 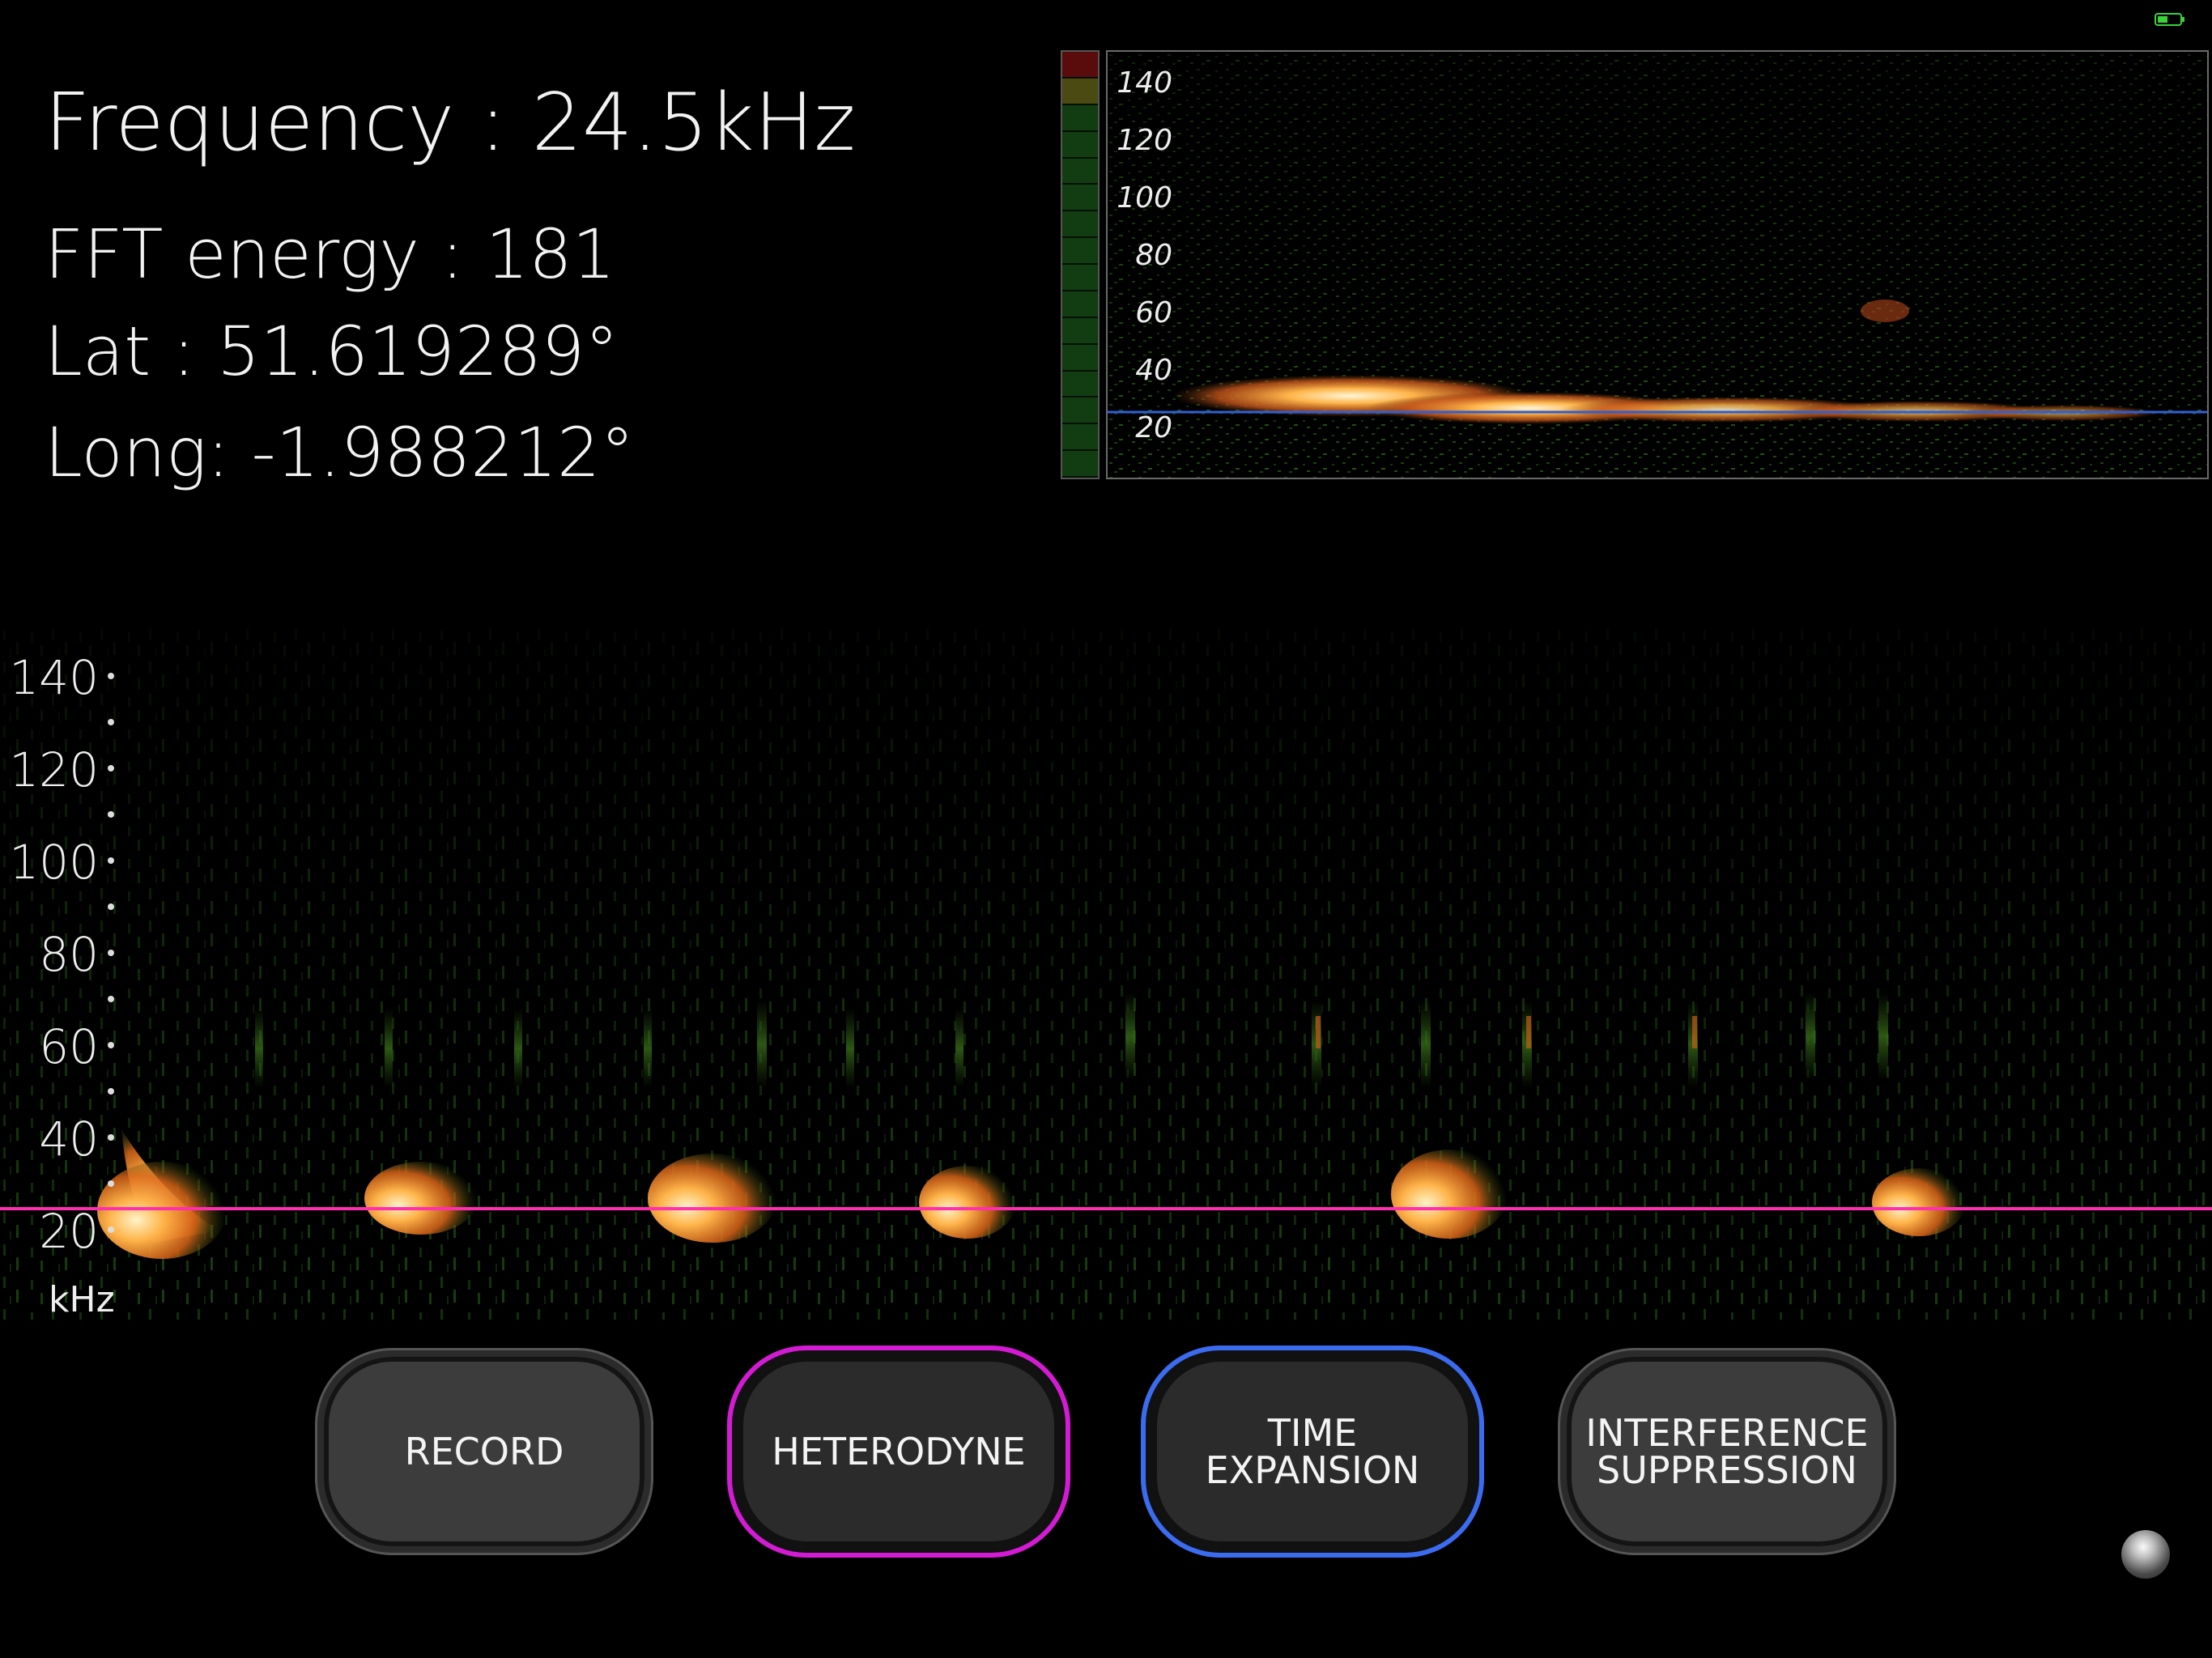 What do you see at coordinates (1080, 264) in the screenshot?
I see `level-meter` at bounding box center [1080, 264].